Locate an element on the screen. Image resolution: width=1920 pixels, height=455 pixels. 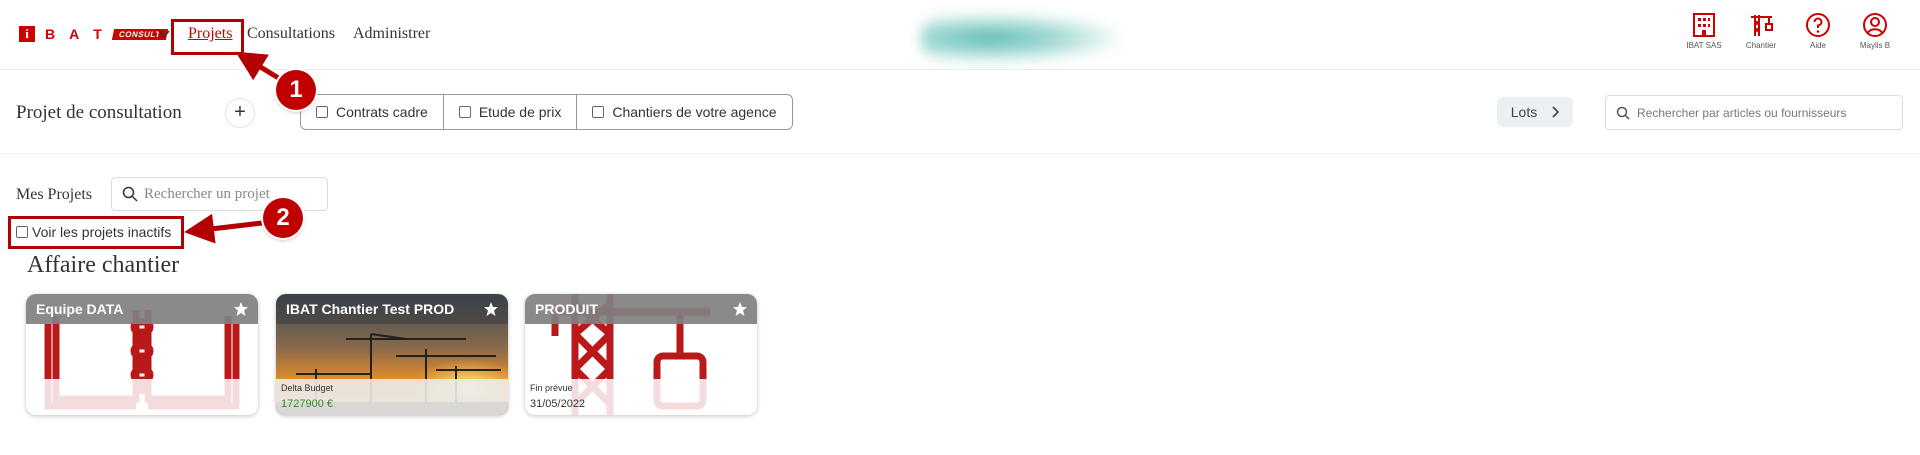
card-foot-key: Delta Budget is located at coordinates (307, 388).